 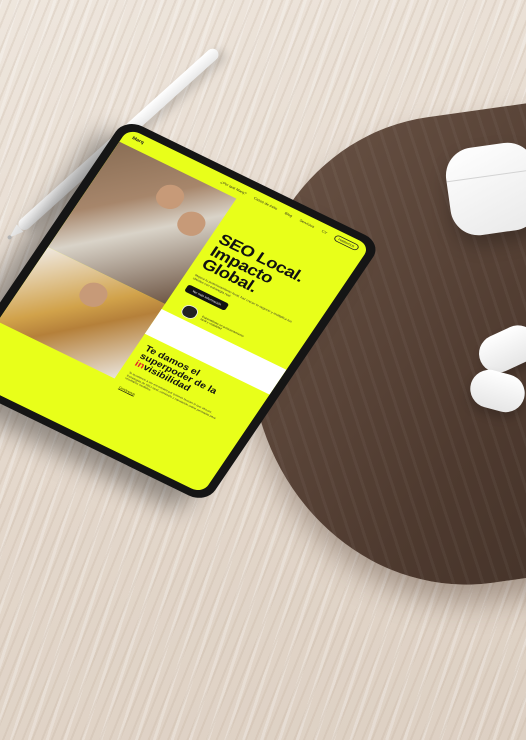 I want to click on earbuds-case, so click(x=484, y=189).